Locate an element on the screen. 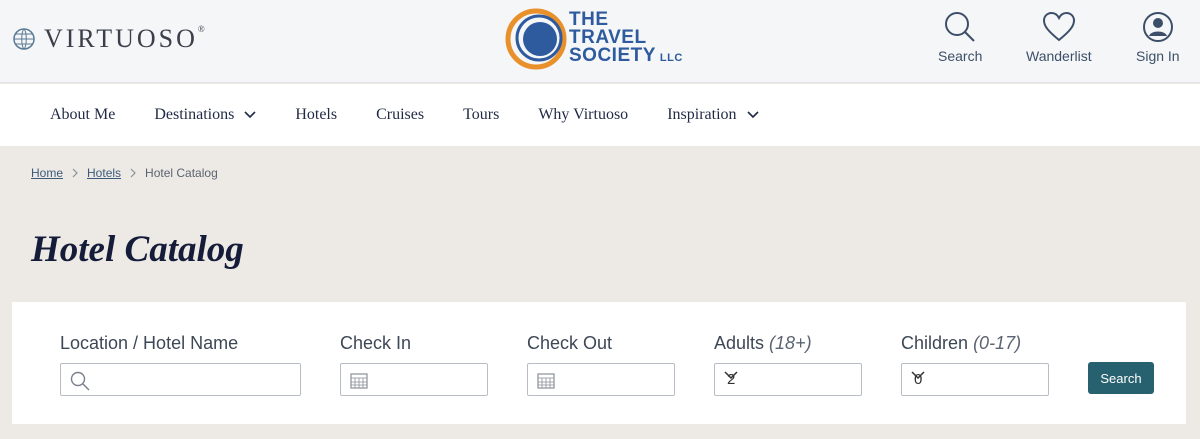  virtuoso-logo: VIRTUOSO® is located at coordinates (110, 39).